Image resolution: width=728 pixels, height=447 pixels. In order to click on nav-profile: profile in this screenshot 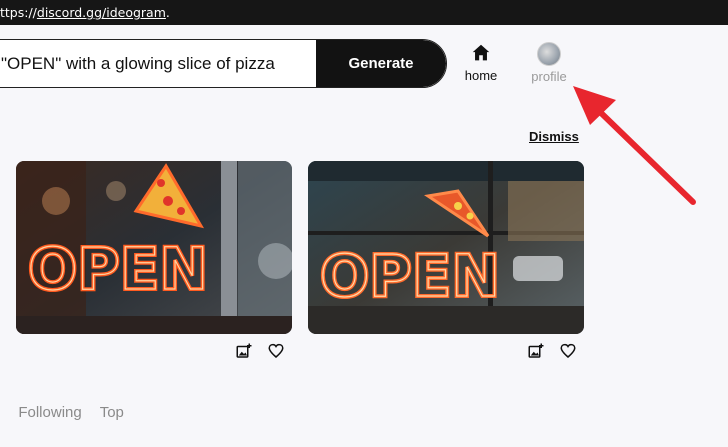, I will do `click(549, 63)`.